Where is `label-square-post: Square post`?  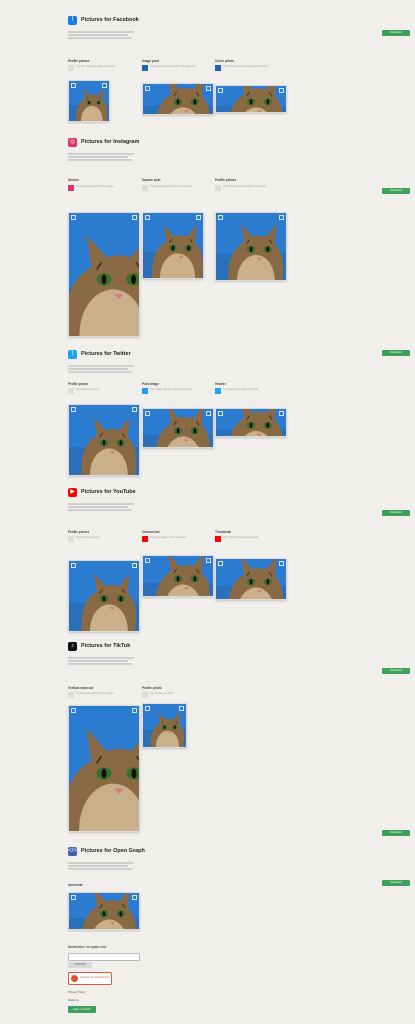
label-square-post: Square post is located at coordinates (151, 180).